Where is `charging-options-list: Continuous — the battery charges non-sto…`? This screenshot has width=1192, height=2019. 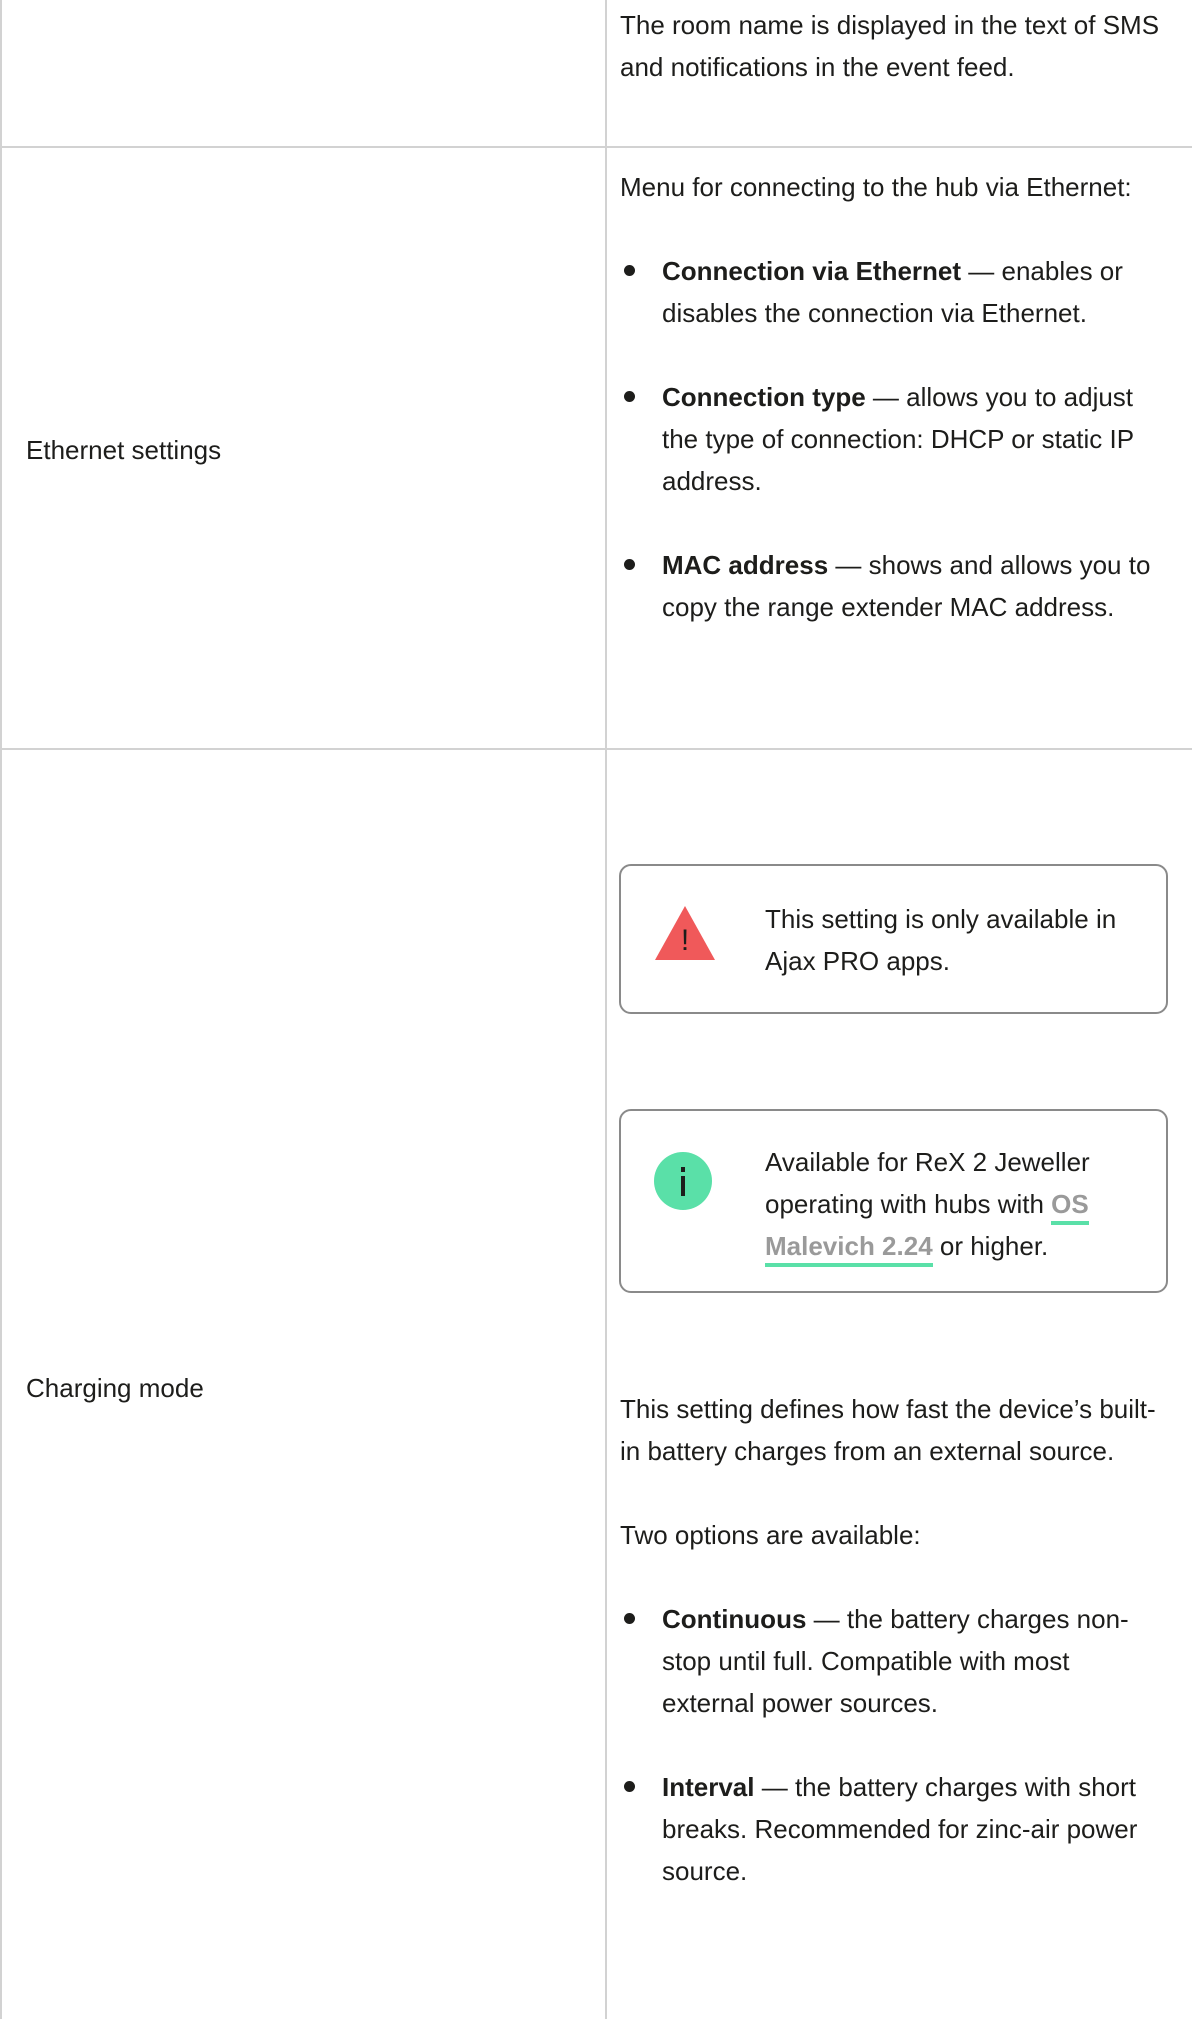 charging-options-list: Continuous — the battery charges non-sto… is located at coordinates (894, 1745).